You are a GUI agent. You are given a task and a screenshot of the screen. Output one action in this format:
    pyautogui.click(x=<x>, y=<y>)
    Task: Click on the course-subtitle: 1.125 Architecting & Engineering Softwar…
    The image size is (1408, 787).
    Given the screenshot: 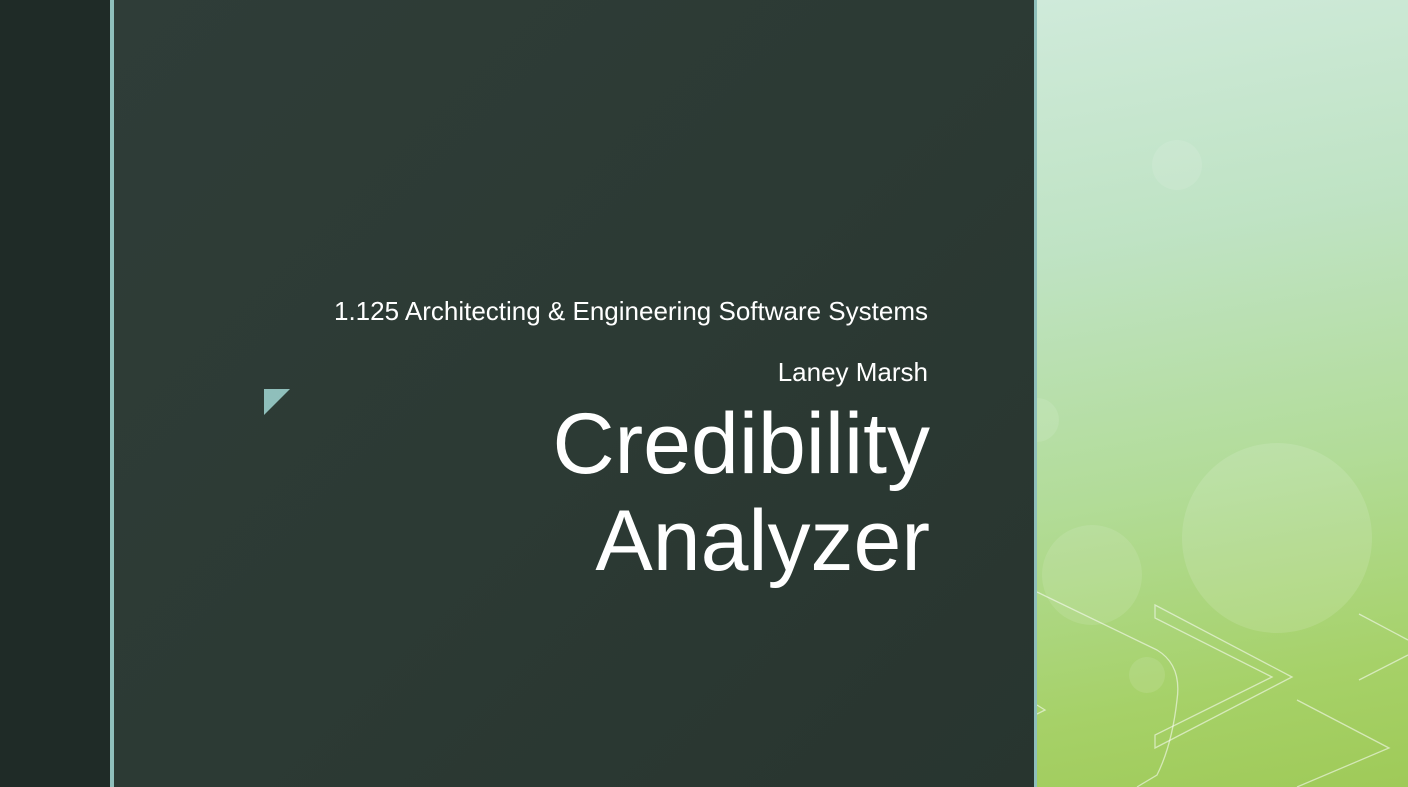 What is the action you would take?
    pyautogui.click(x=631, y=311)
    